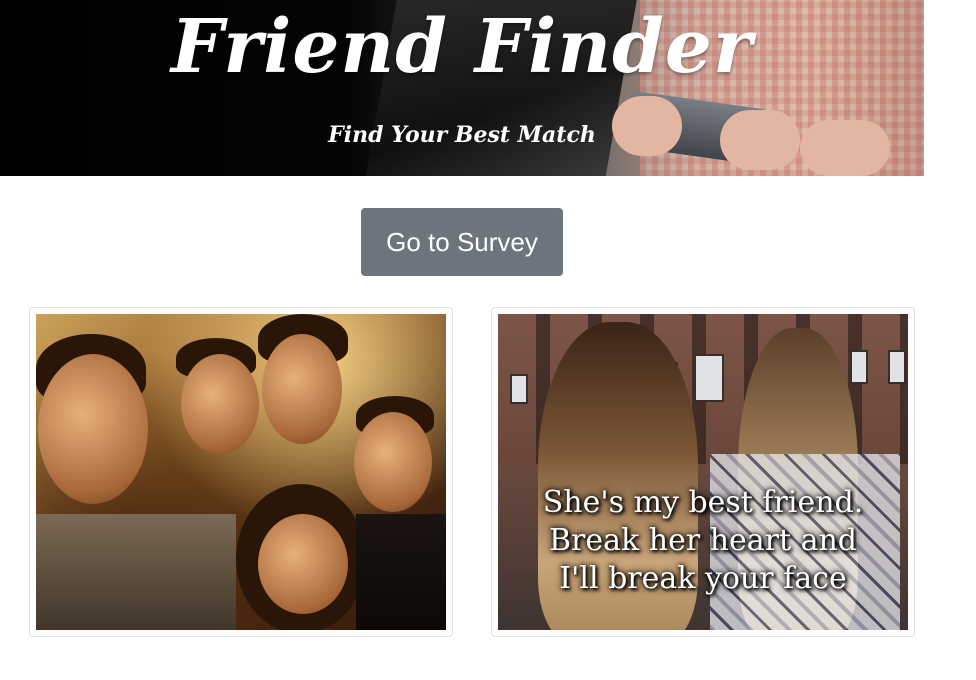  What do you see at coordinates (462, 135) in the screenshot?
I see `page-subtitle: Find Your Best Match` at bounding box center [462, 135].